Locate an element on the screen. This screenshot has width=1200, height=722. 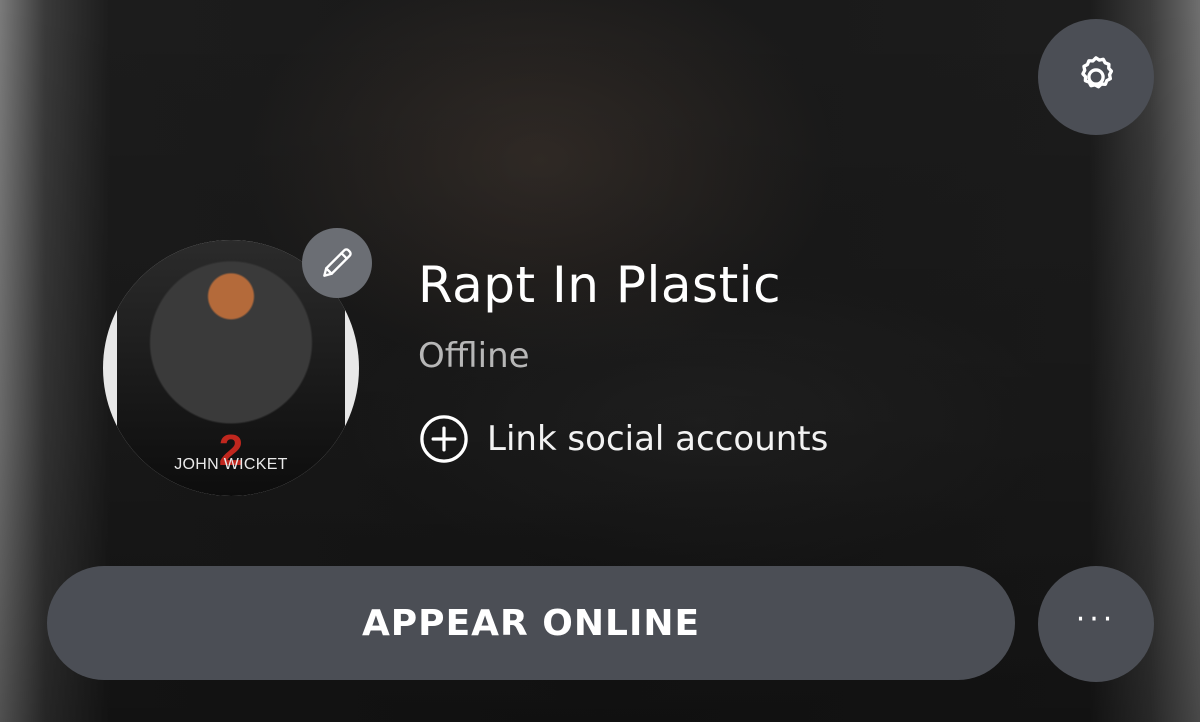
edit-avatar-button is located at coordinates (337, 263).